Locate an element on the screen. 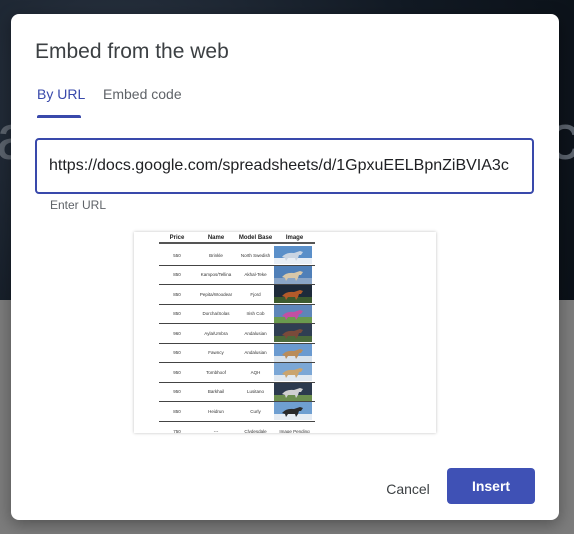  dialog-title: Embed from the web is located at coordinates (132, 51).